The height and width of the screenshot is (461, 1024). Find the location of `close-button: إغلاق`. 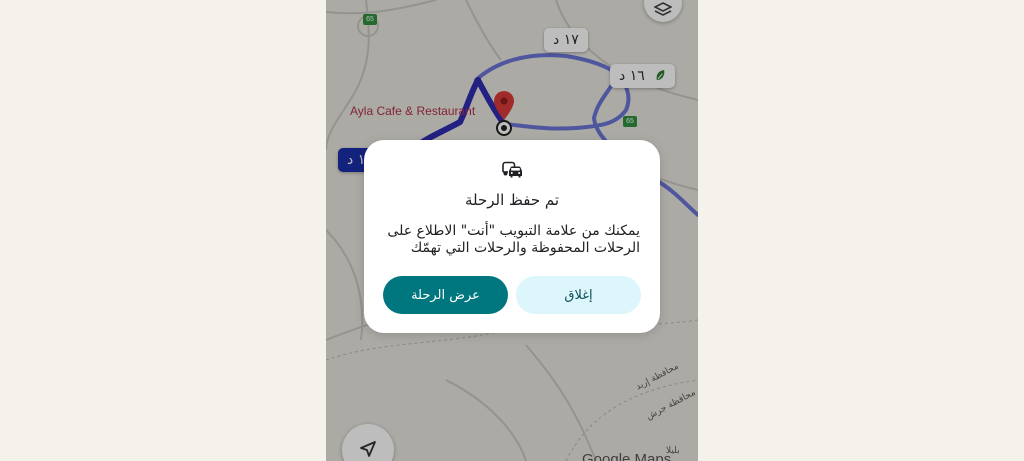

close-button: إغلاق is located at coordinates (578, 295).